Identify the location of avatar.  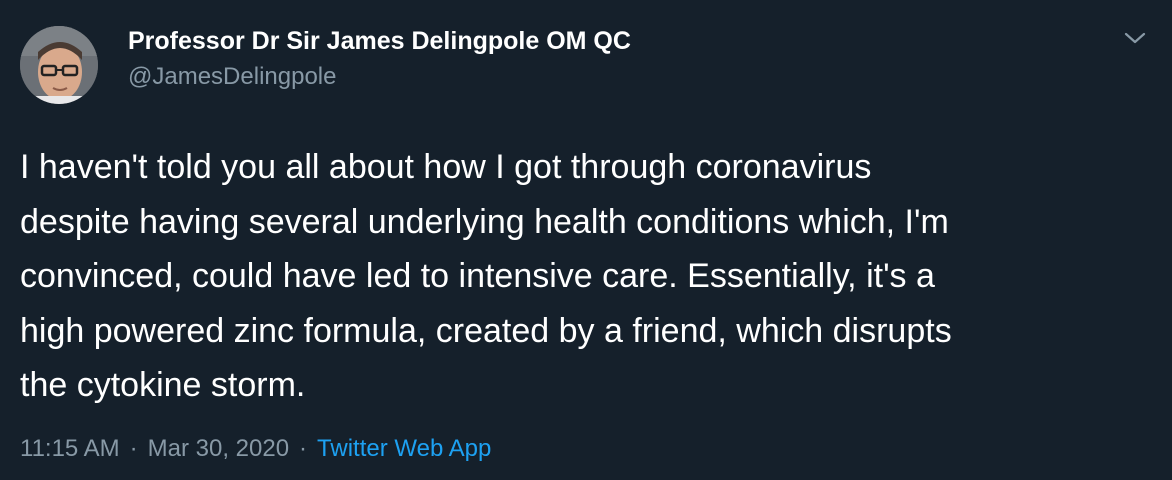
(59, 65).